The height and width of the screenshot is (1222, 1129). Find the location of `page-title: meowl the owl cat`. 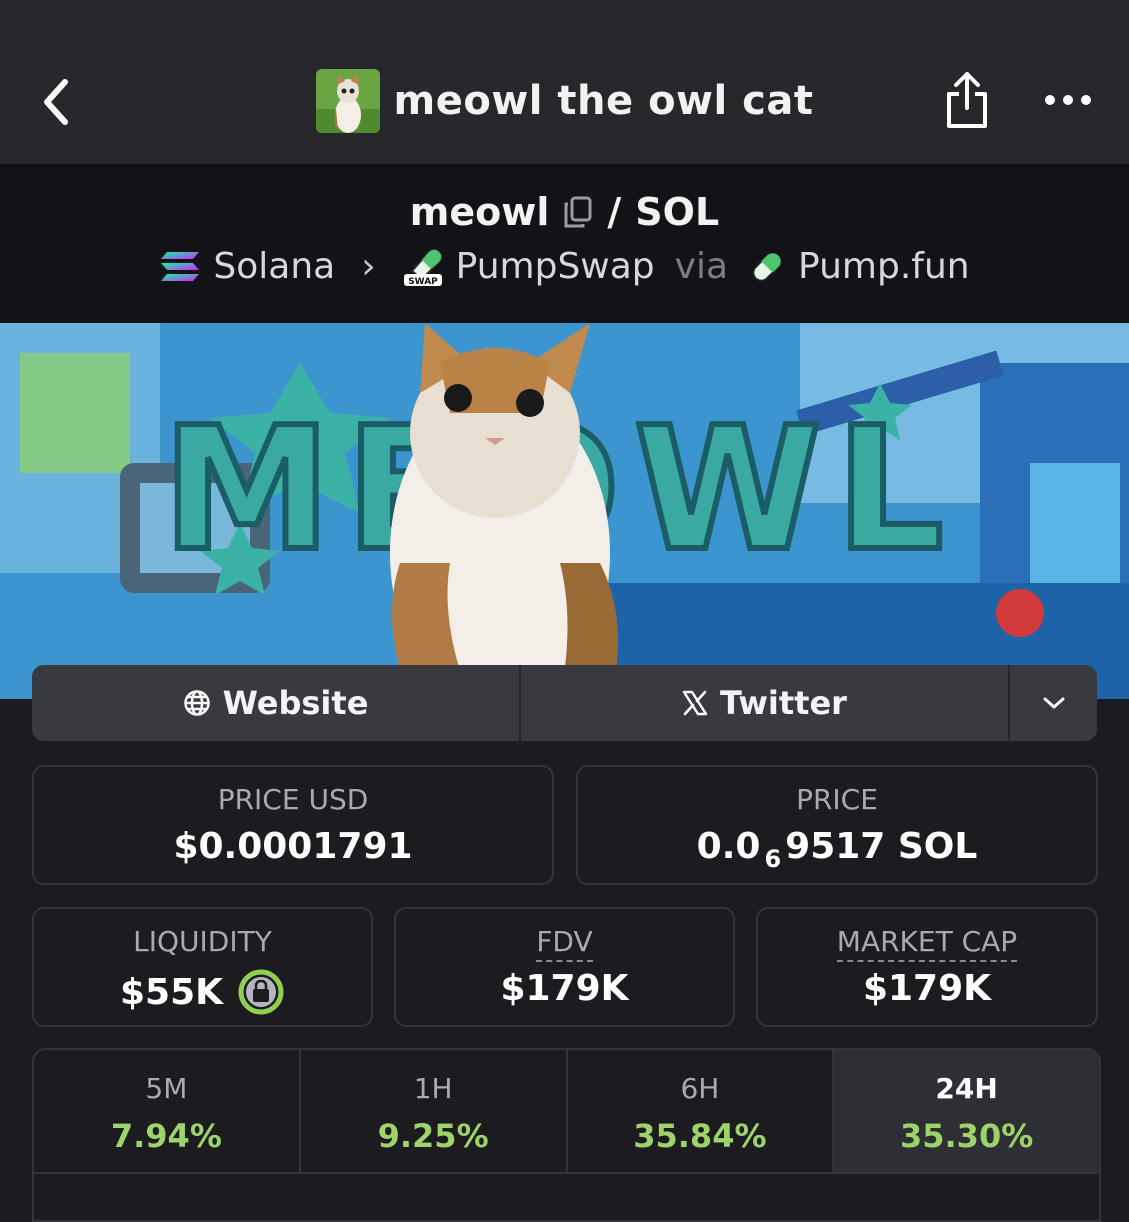

page-title: meowl the owl cat is located at coordinates (603, 101).